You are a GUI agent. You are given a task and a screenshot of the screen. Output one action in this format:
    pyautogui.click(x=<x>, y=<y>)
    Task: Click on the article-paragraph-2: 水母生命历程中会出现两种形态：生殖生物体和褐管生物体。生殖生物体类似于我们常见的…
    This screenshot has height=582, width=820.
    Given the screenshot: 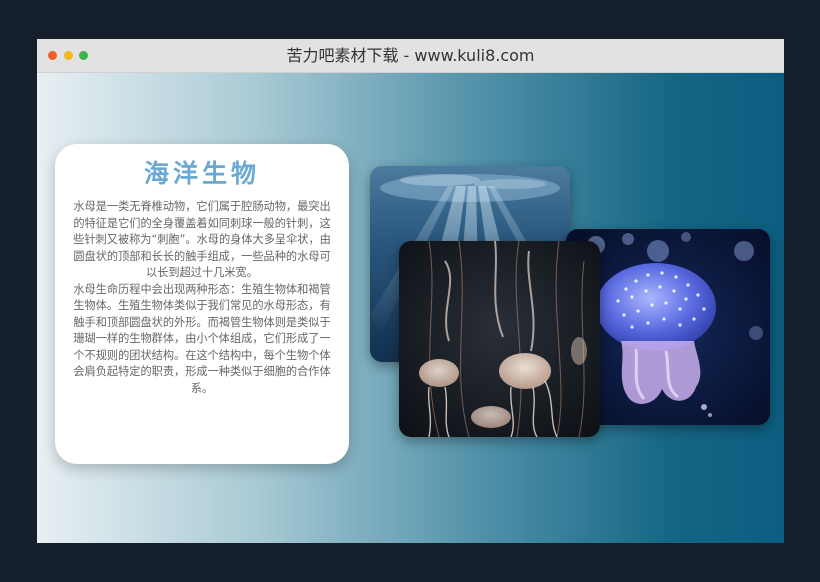 What is the action you would take?
    pyautogui.click(x=202, y=338)
    